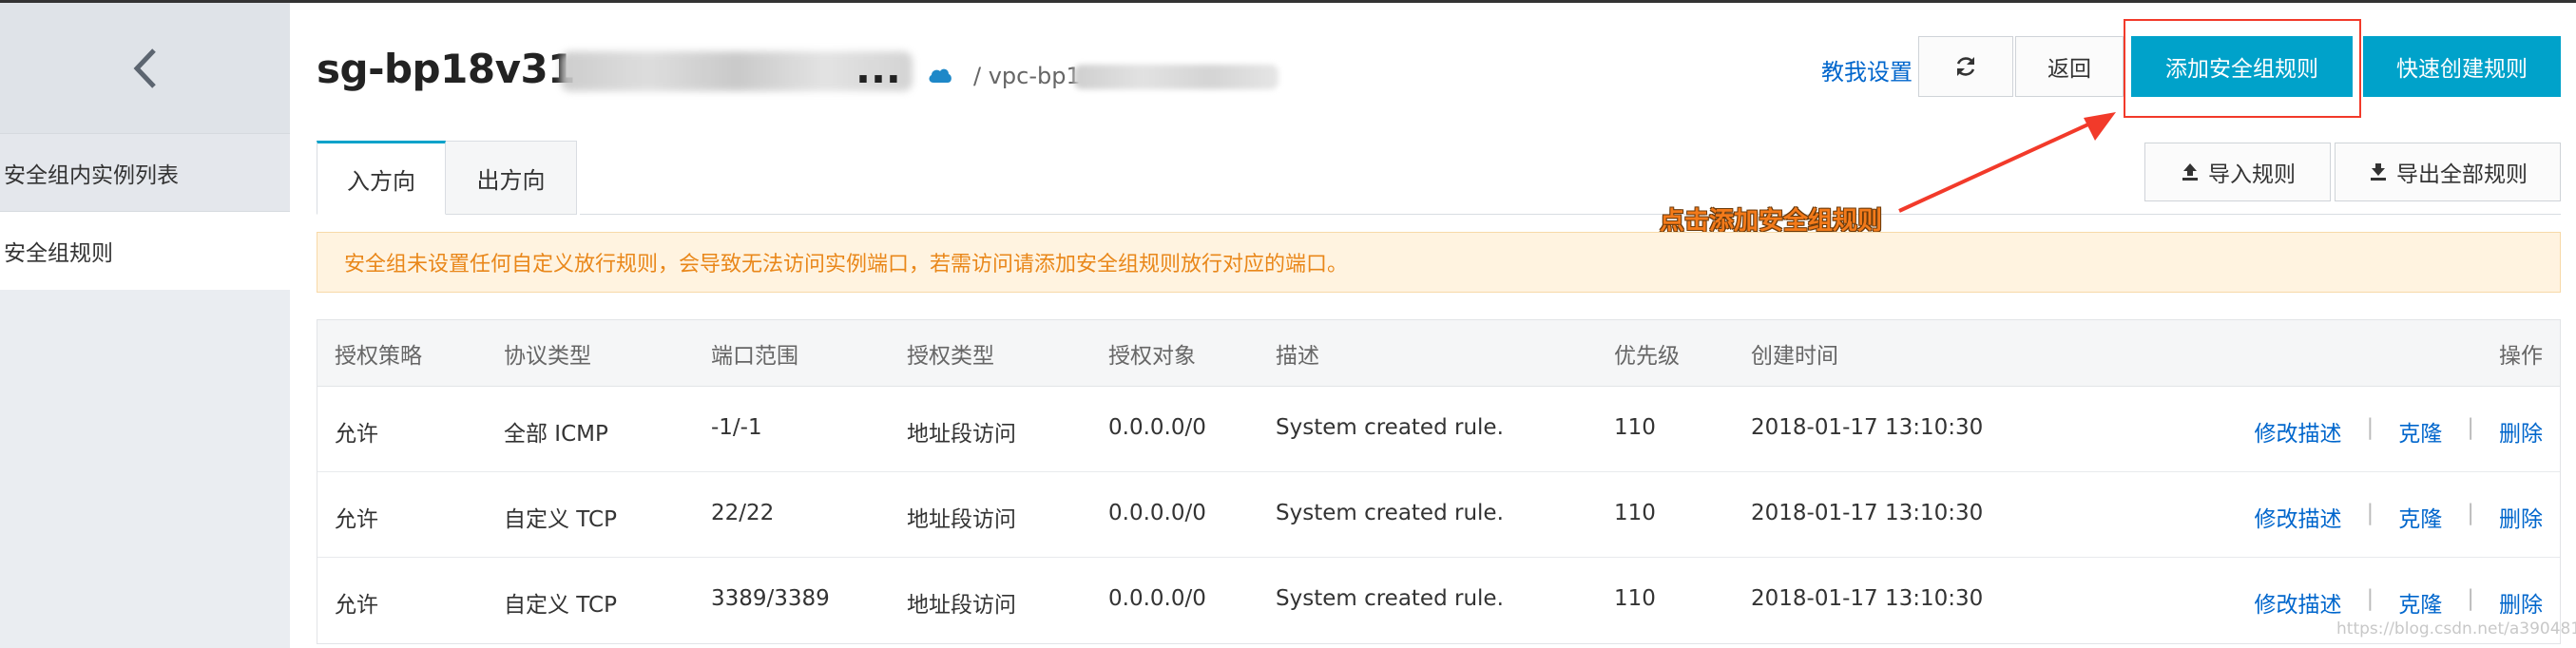 The width and height of the screenshot is (2576, 648). I want to click on tabs-divider, so click(1570, 214).